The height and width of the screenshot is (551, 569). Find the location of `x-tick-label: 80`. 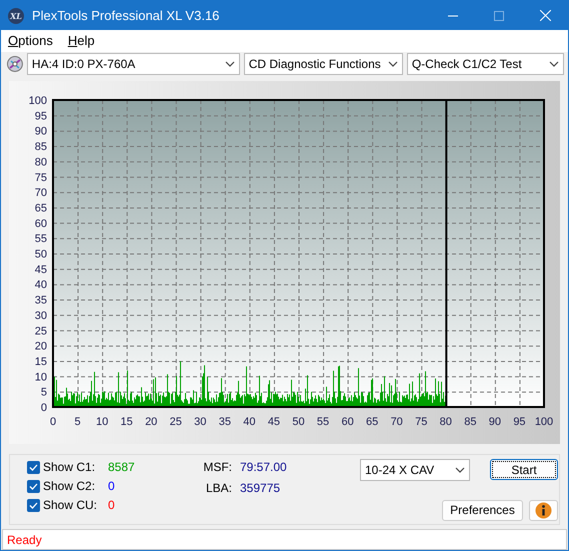

x-tick-label: 80 is located at coordinates (446, 422).